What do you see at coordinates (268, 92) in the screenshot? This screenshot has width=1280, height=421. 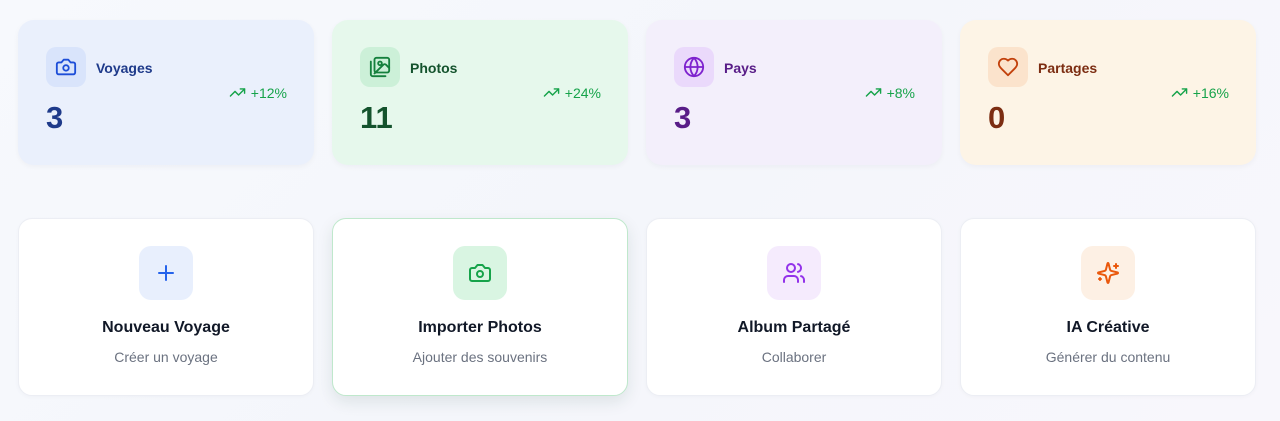 I see `stat-trend-value: +12%` at bounding box center [268, 92].